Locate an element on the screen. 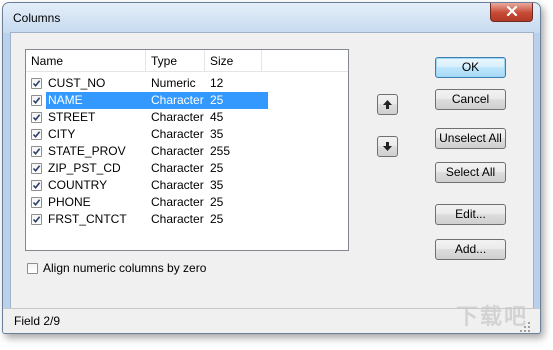 The height and width of the screenshot is (350, 553). list-header: Name Type Size is located at coordinates (187, 61).